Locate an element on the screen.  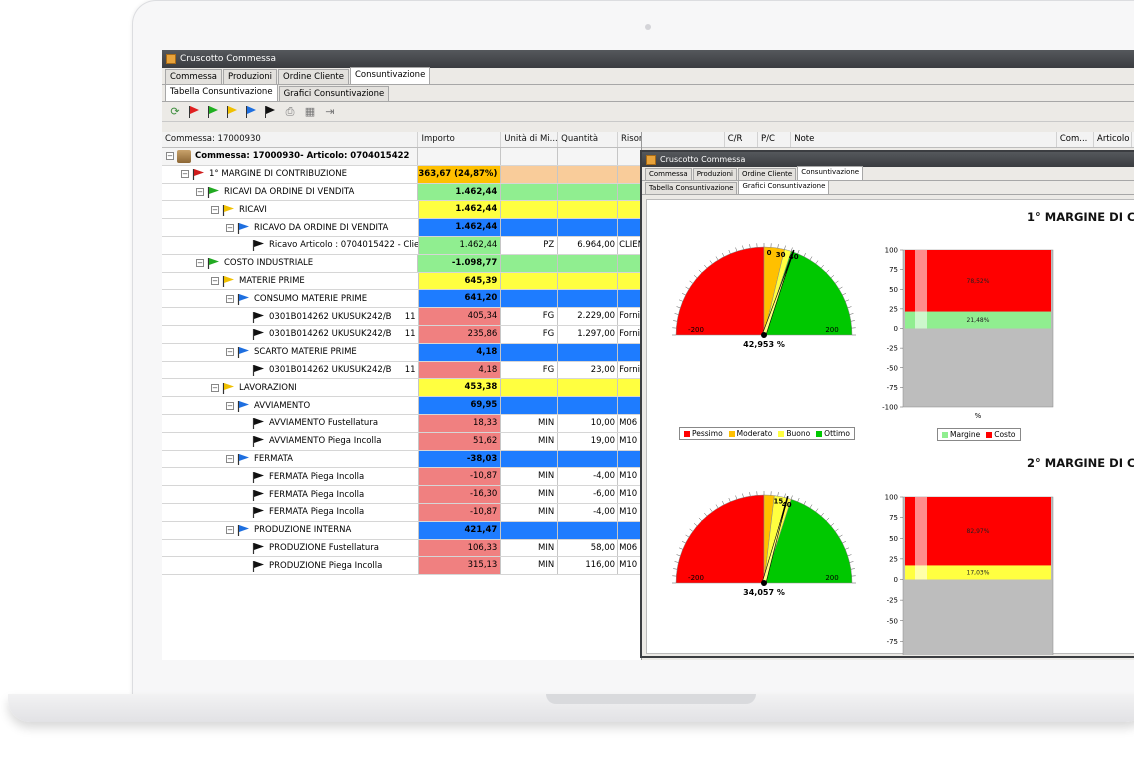
col-pc: P/C is located at coordinates (775, 139).